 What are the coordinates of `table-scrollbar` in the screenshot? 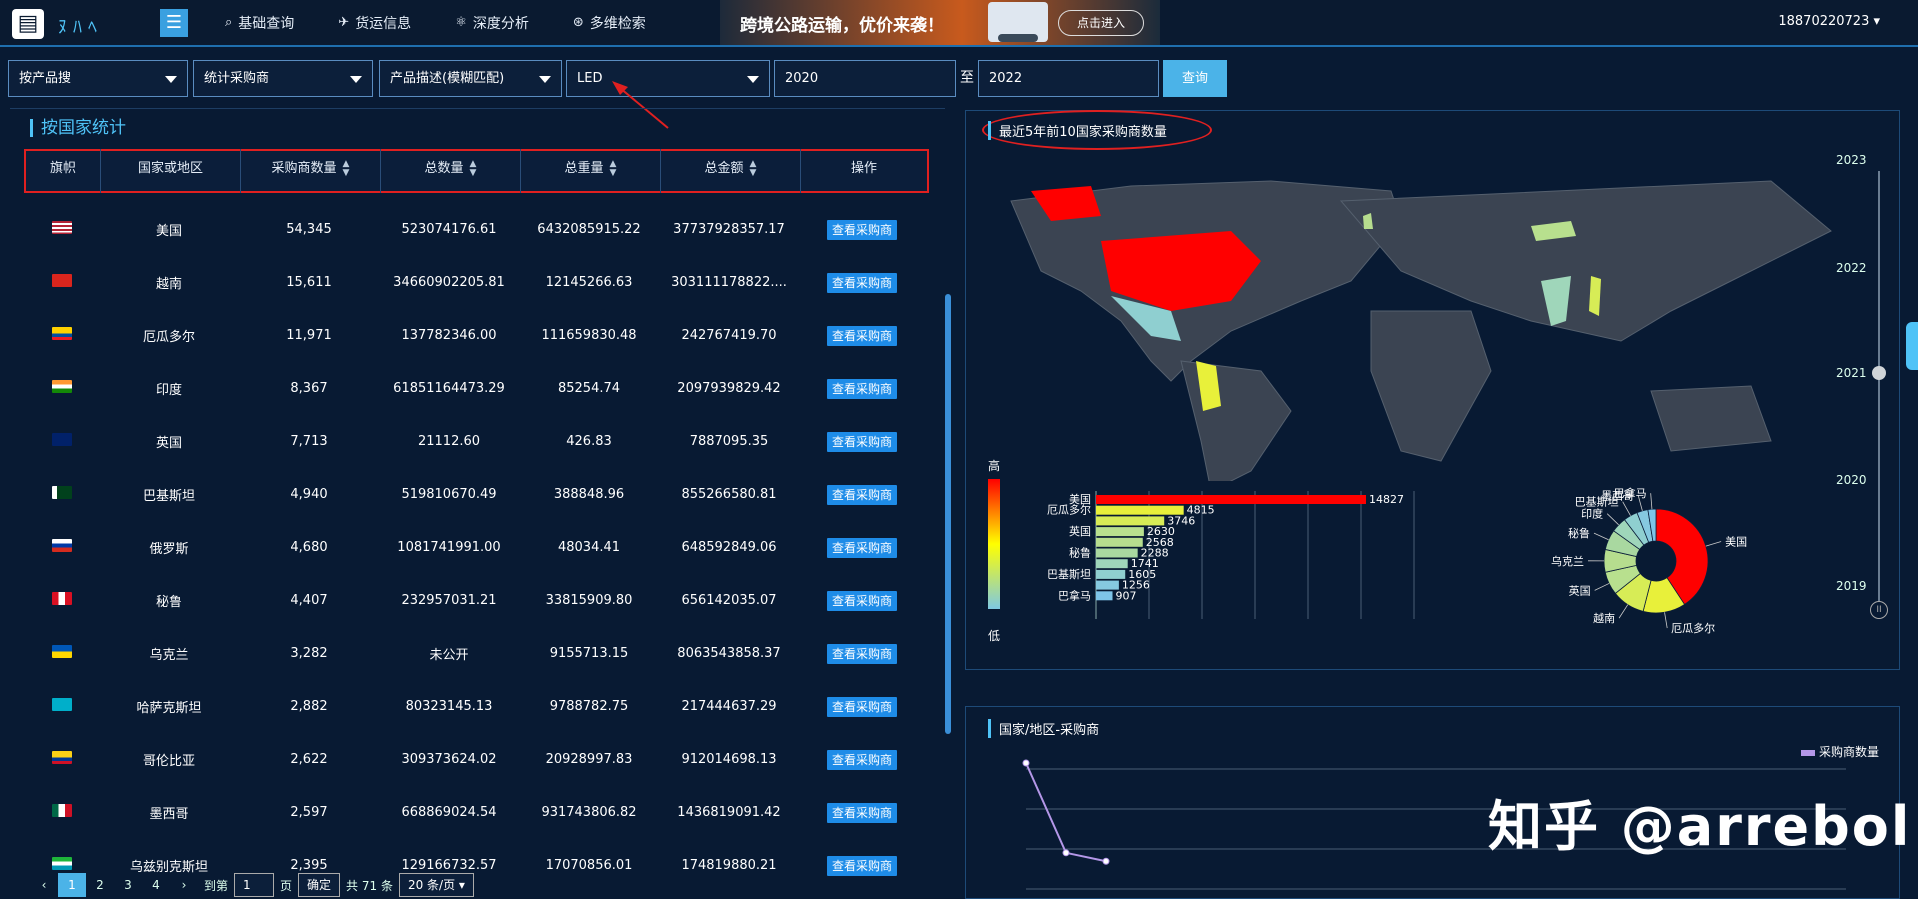 It's located at (948, 514).